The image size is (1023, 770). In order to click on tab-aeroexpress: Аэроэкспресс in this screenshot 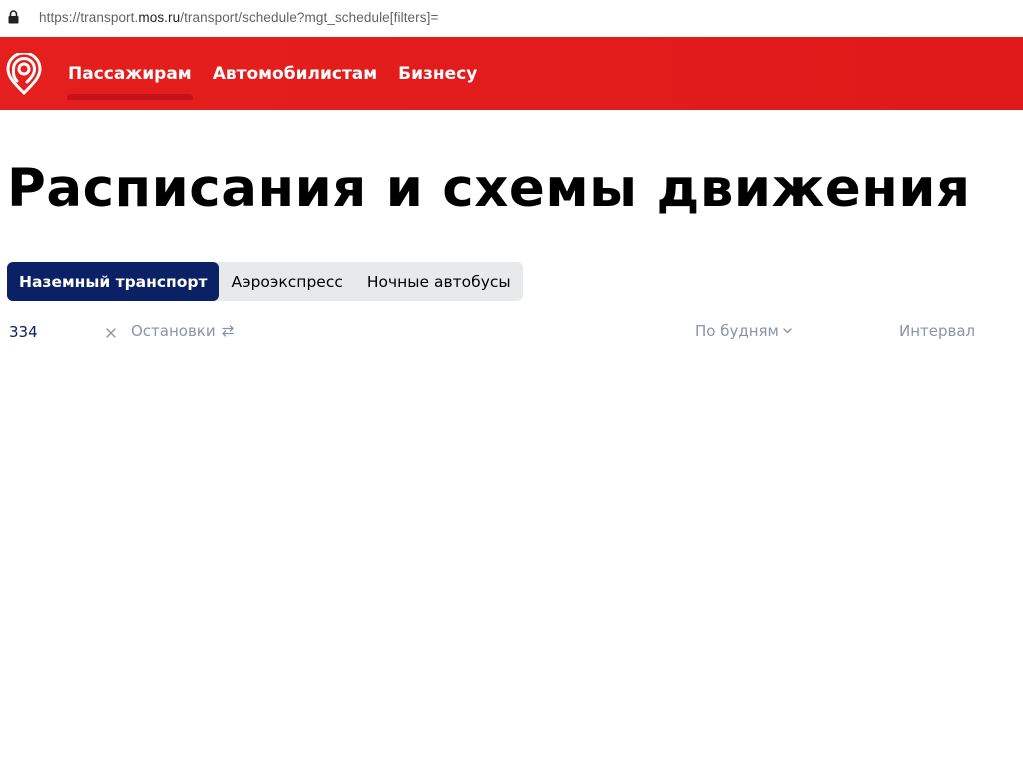, I will do `click(286, 281)`.